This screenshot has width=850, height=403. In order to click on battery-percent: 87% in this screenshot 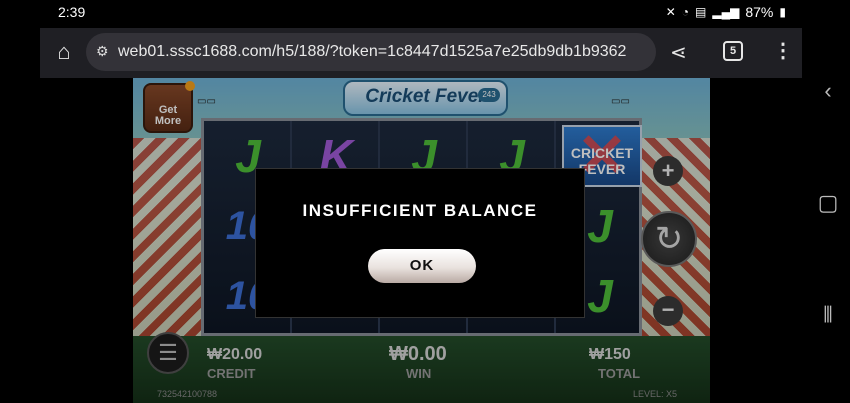, I will do `click(759, 12)`.